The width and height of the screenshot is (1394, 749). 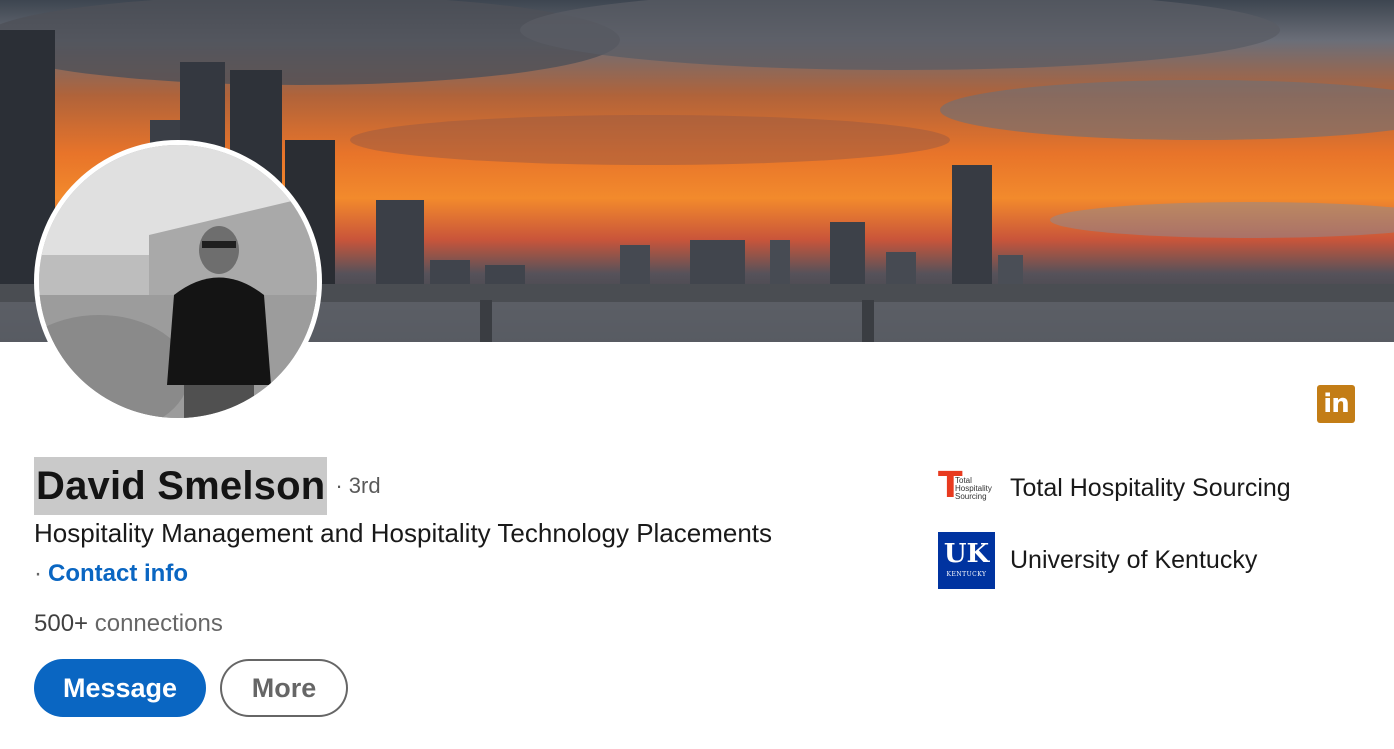 What do you see at coordinates (966, 574) in the screenshot?
I see `school-logo-text: KENTUCKY` at bounding box center [966, 574].